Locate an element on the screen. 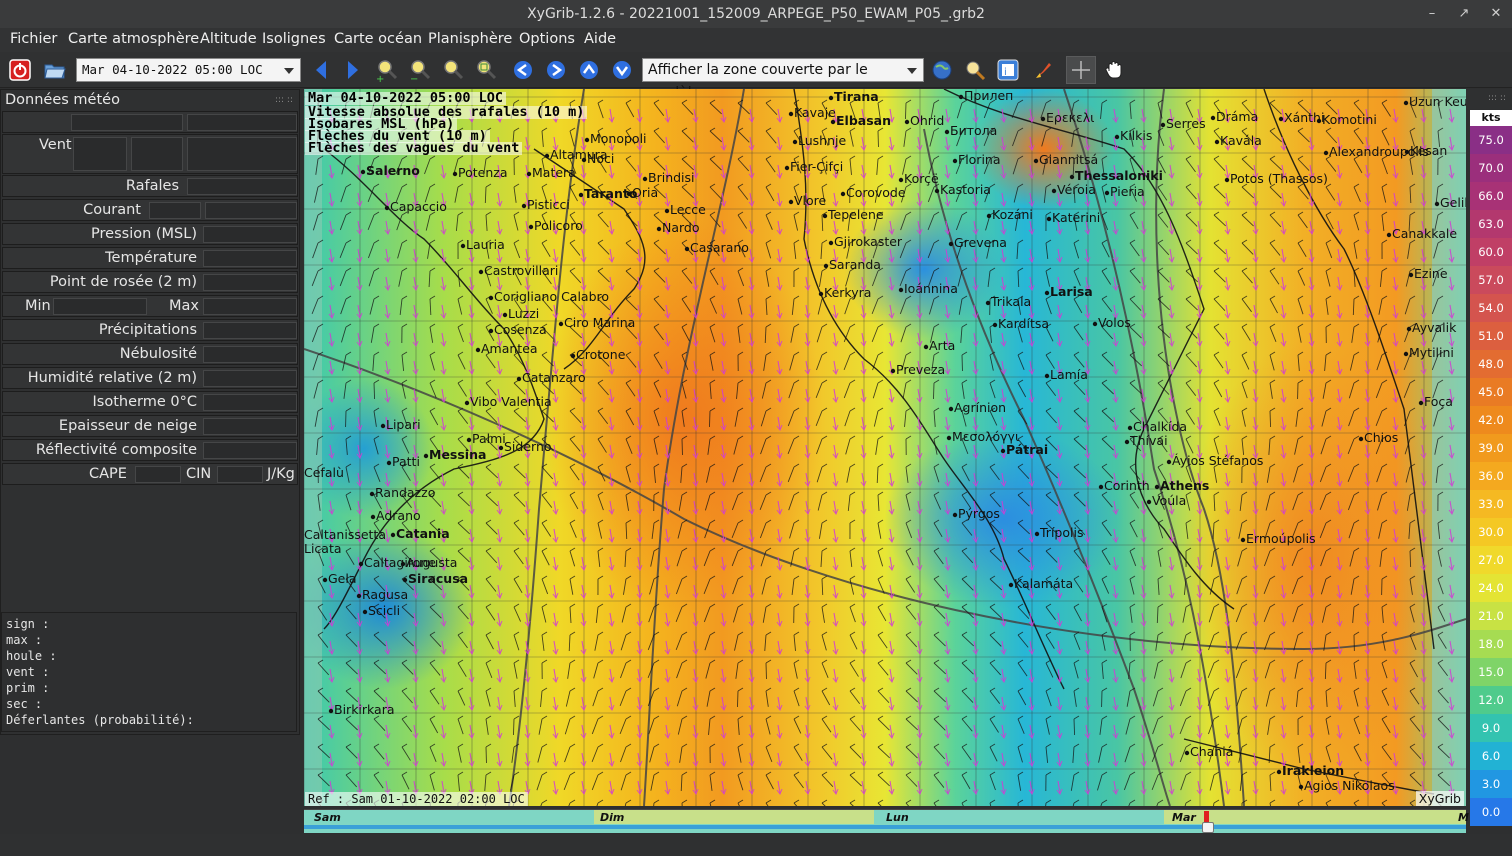 Image resolution: width=1512 pixels, height=856 pixels. timeline-segment is located at coordinates (734, 817).